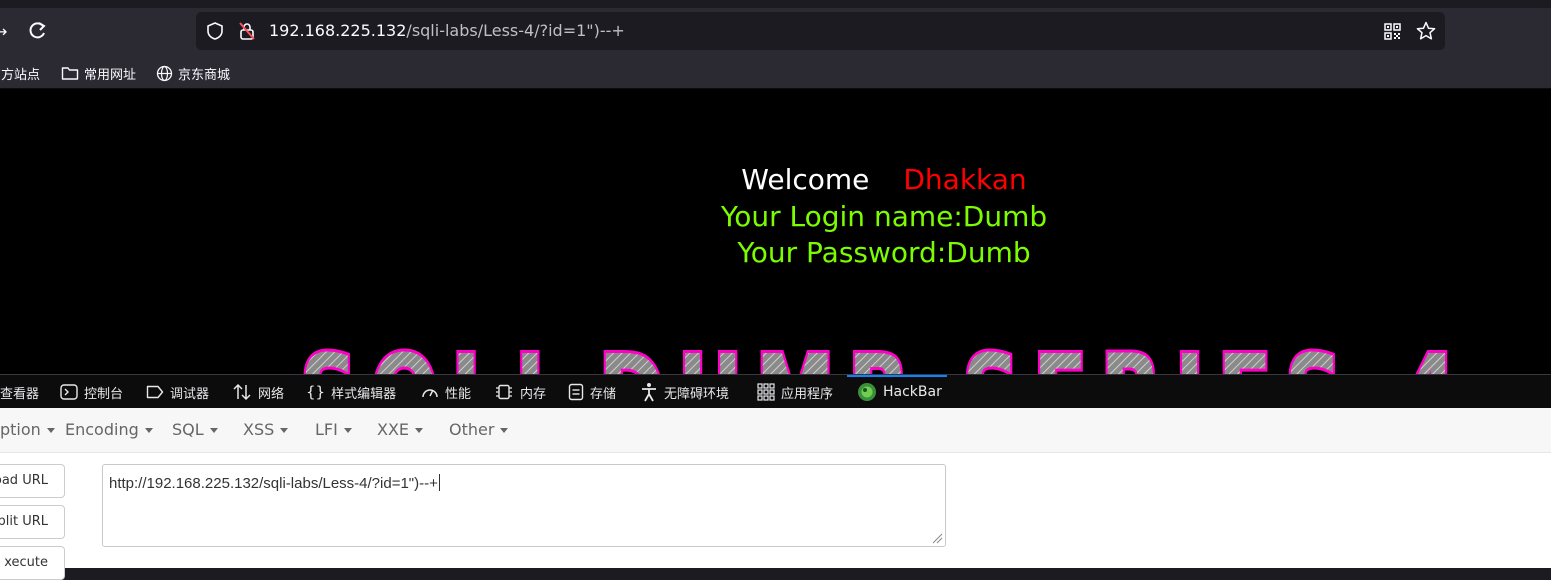 Image resolution: width=1551 pixels, height=580 pixels. I want to click on style-editor-icon: {}, so click(316, 392).